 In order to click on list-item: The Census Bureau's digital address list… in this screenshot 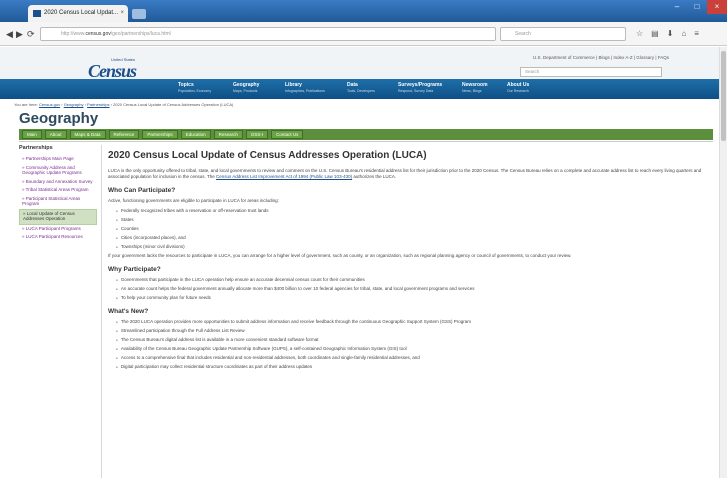, I will do `click(418, 340)`.